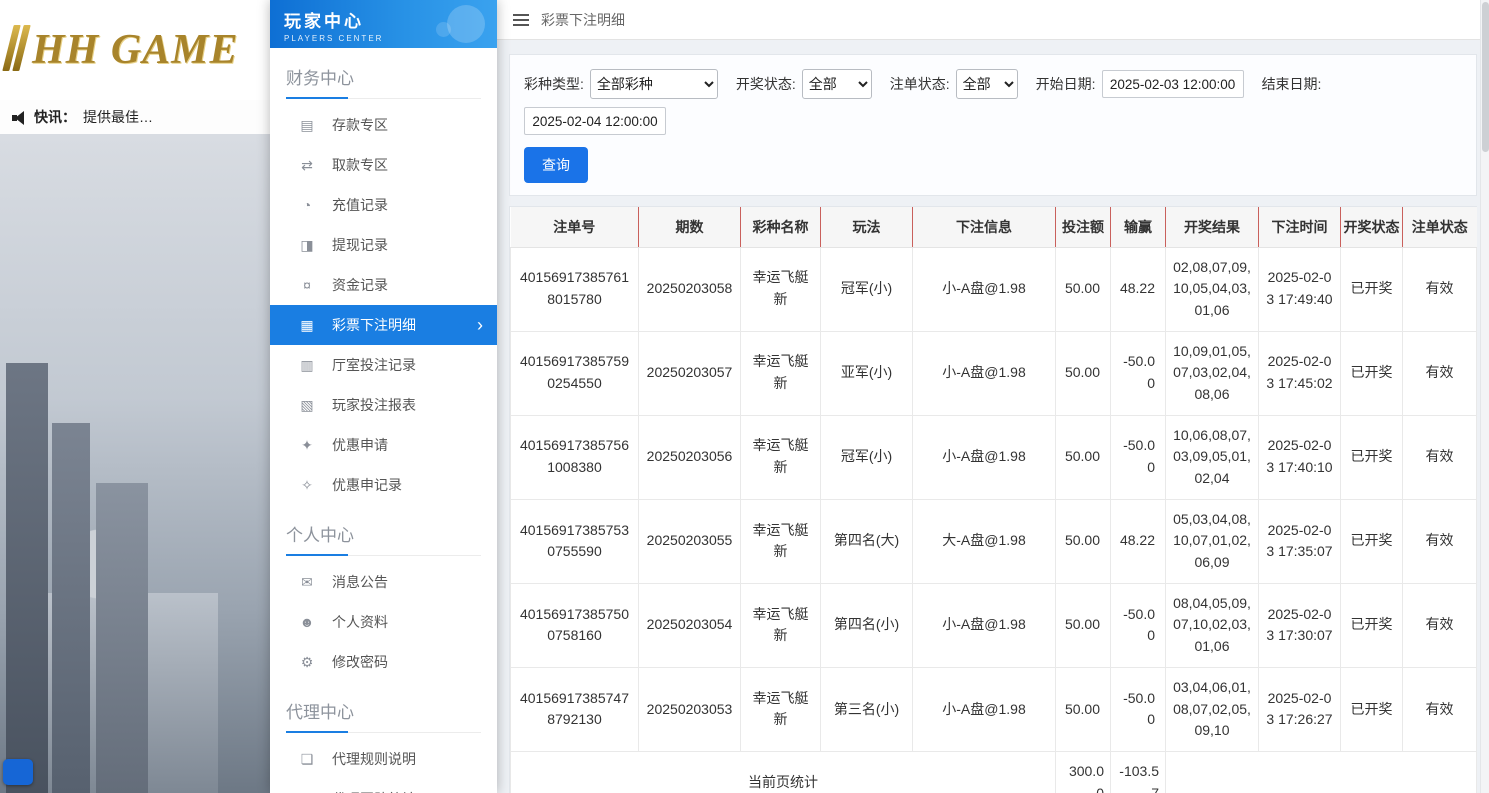 The height and width of the screenshot is (793, 1489). What do you see at coordinates (18, 772) in the screenshot?
I see `chat-widget-button` at bounding box center [18, 772].